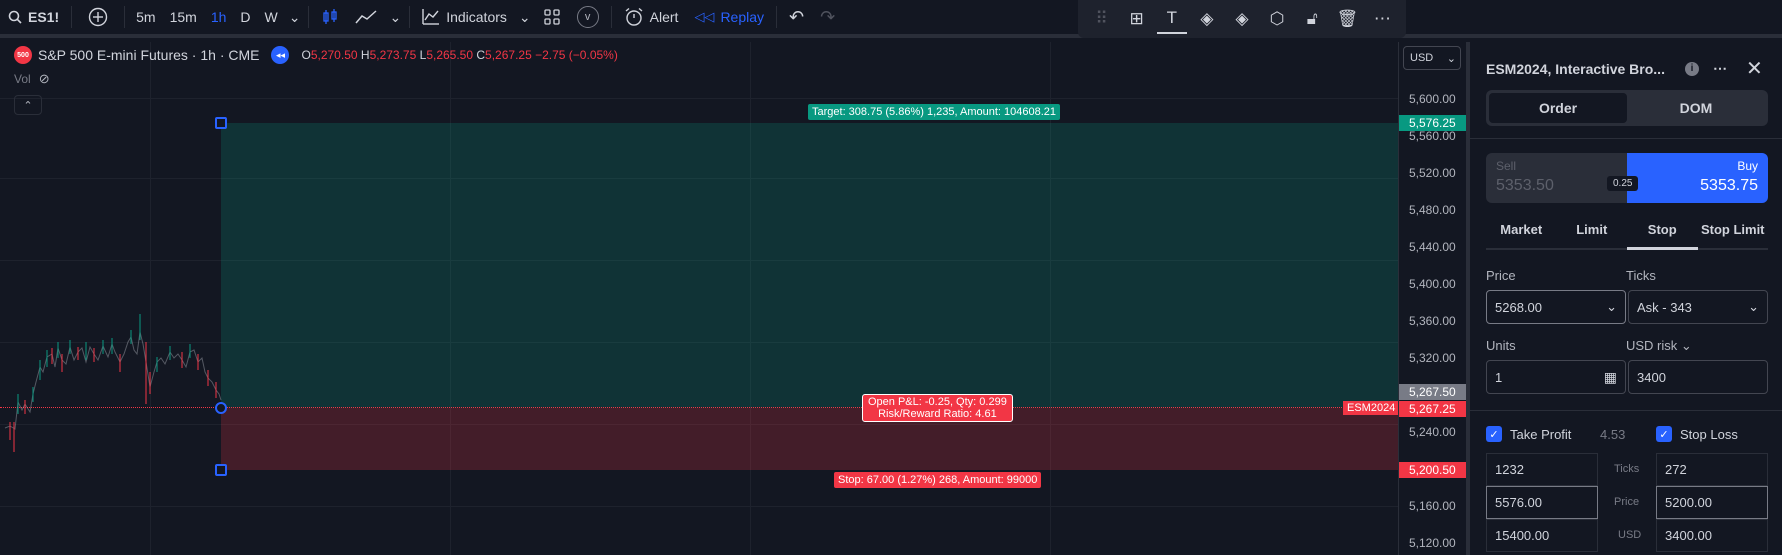  I want to click on symbol-logo: 500, so click(23, 55).